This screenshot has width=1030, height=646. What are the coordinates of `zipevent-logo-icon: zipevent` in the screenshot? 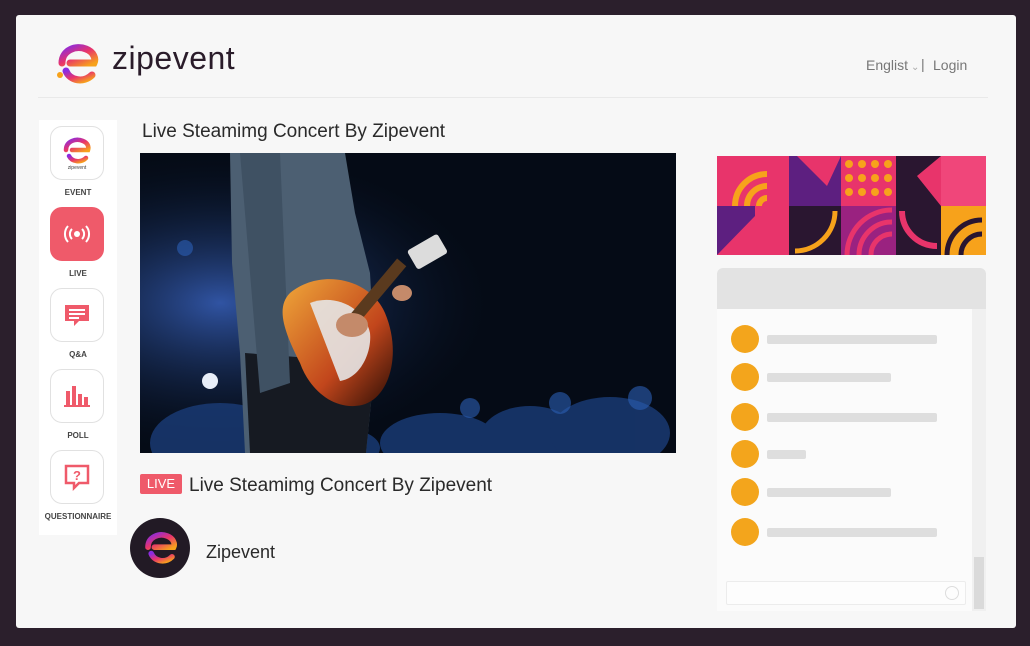 It's located at (77, 154).